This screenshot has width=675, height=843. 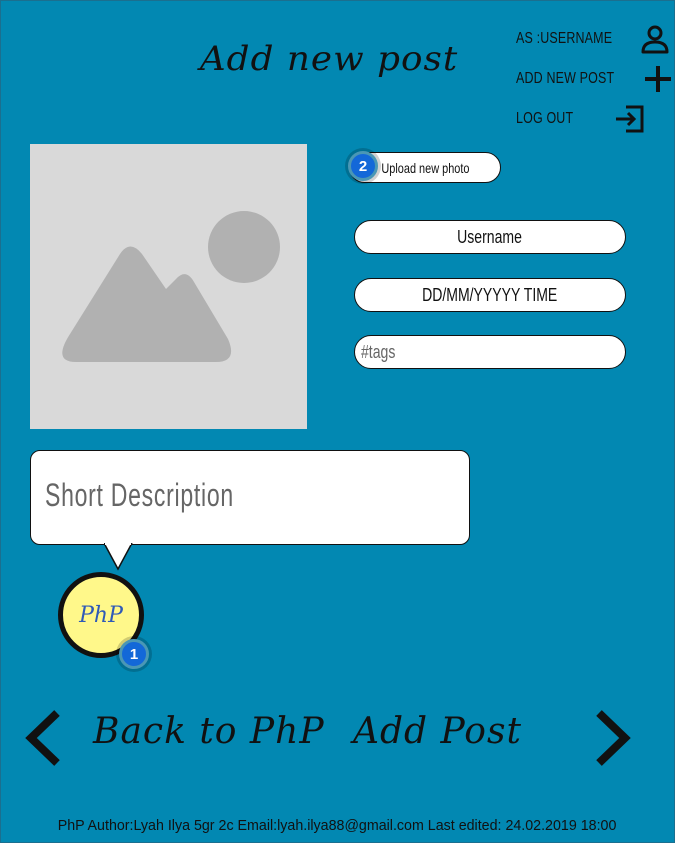 I want to click on description-input: Short Description, so click(x=250, y=497).